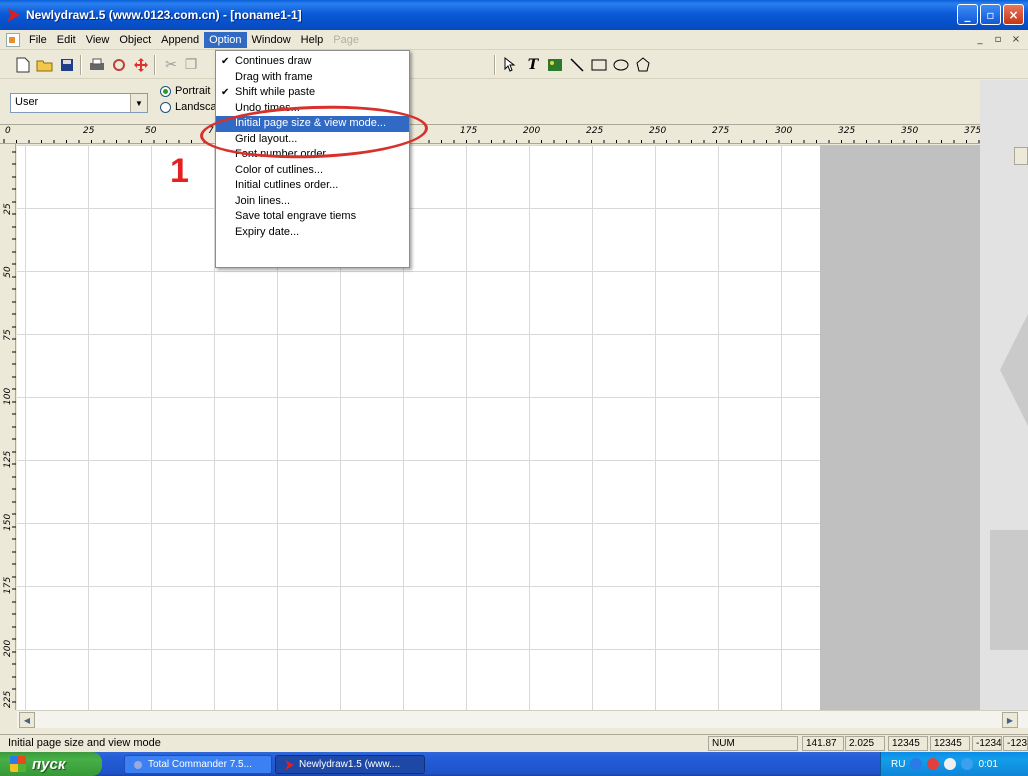 This screenshot has width=1028, height=776. What do you see at coordinates (967, 14) in the screenshot?
I see `minimize-button: _` at bounding box center [967, 14].